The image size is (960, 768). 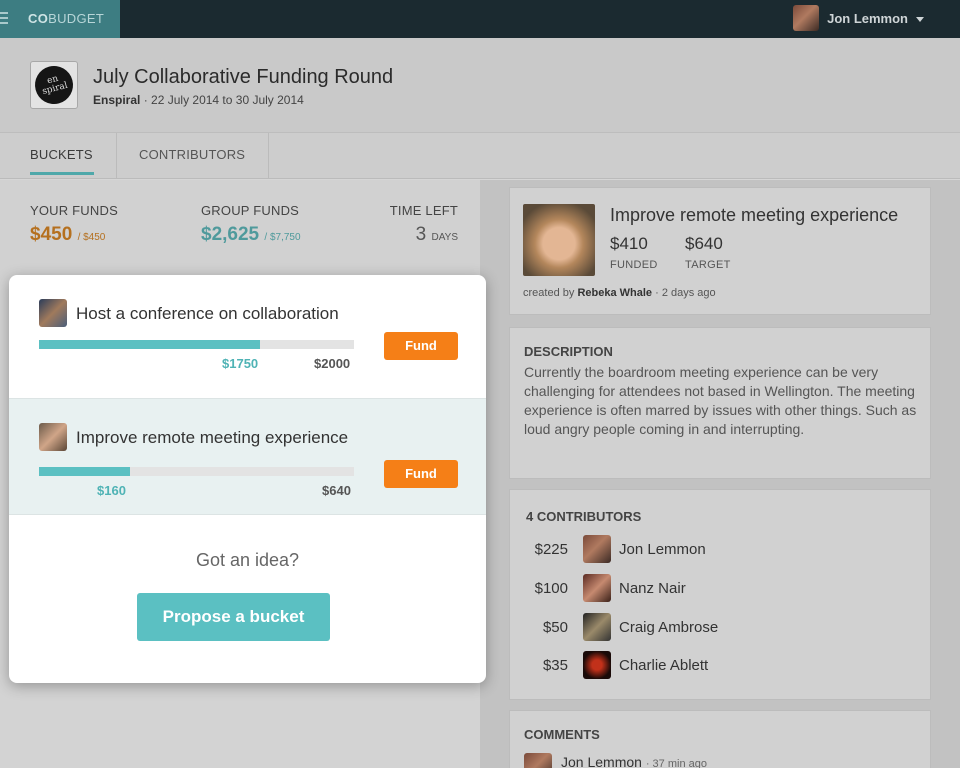 What do you see at coordinates (38, 18) in the screenshot?
I see `brand-bold: CO` at bounding box center [38, 18].